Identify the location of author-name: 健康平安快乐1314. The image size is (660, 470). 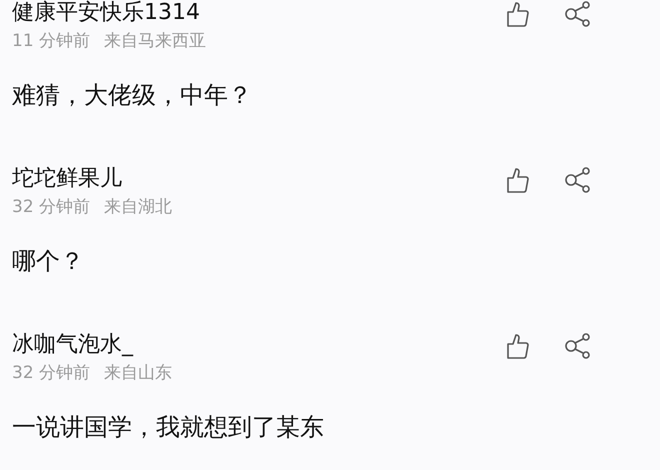
(106, 13).